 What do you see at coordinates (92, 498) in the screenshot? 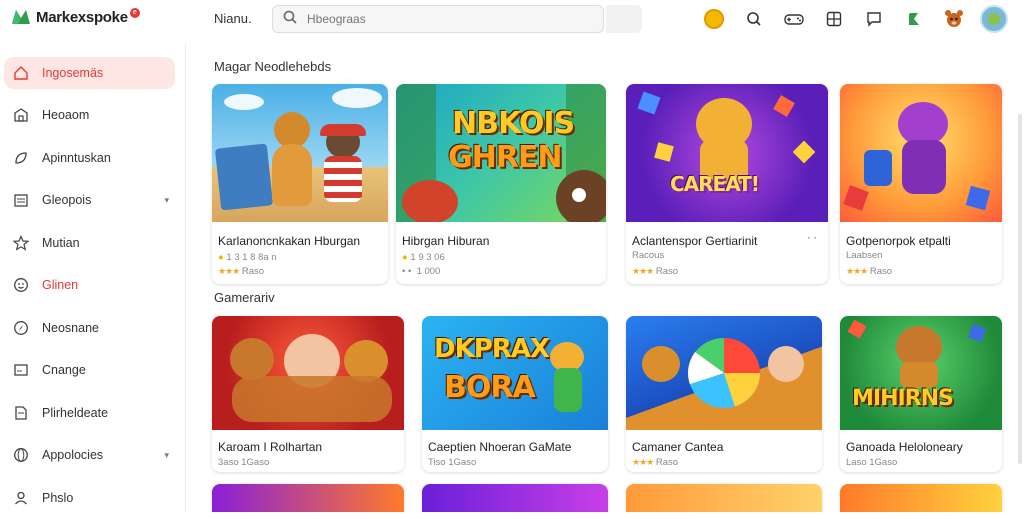
I see `sidebar-item-10: Phslo` at bounding box center [92, 498].